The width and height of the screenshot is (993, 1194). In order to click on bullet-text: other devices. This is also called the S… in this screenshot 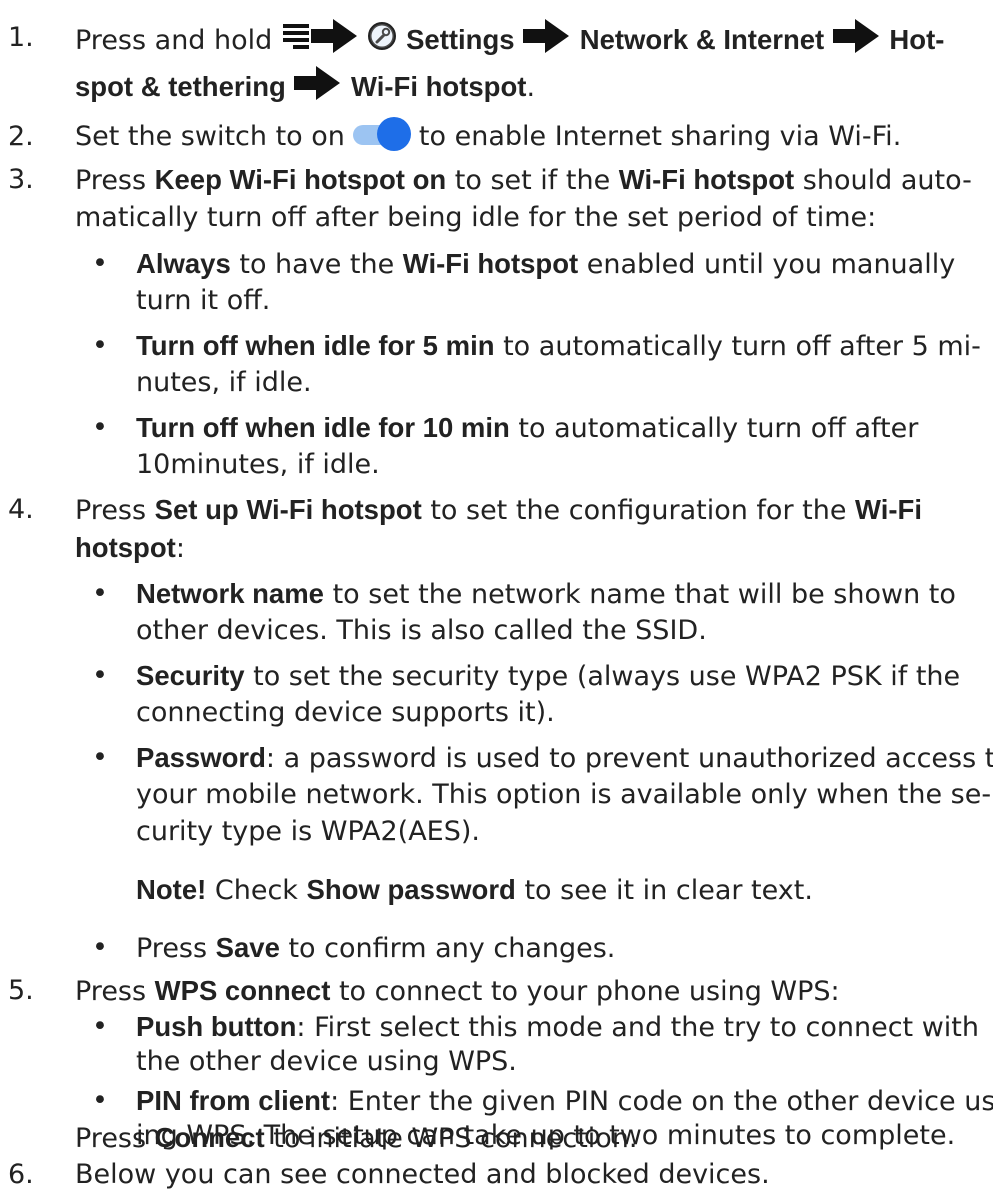, I will do `click(421, 630)`.